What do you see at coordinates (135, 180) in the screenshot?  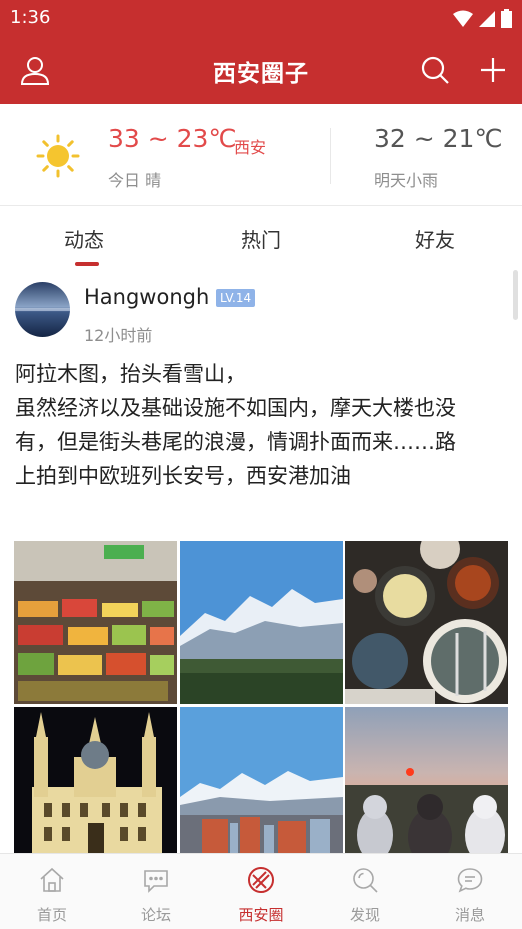 I see `today-description: 今日 晴` at bounding box center [135, 180].